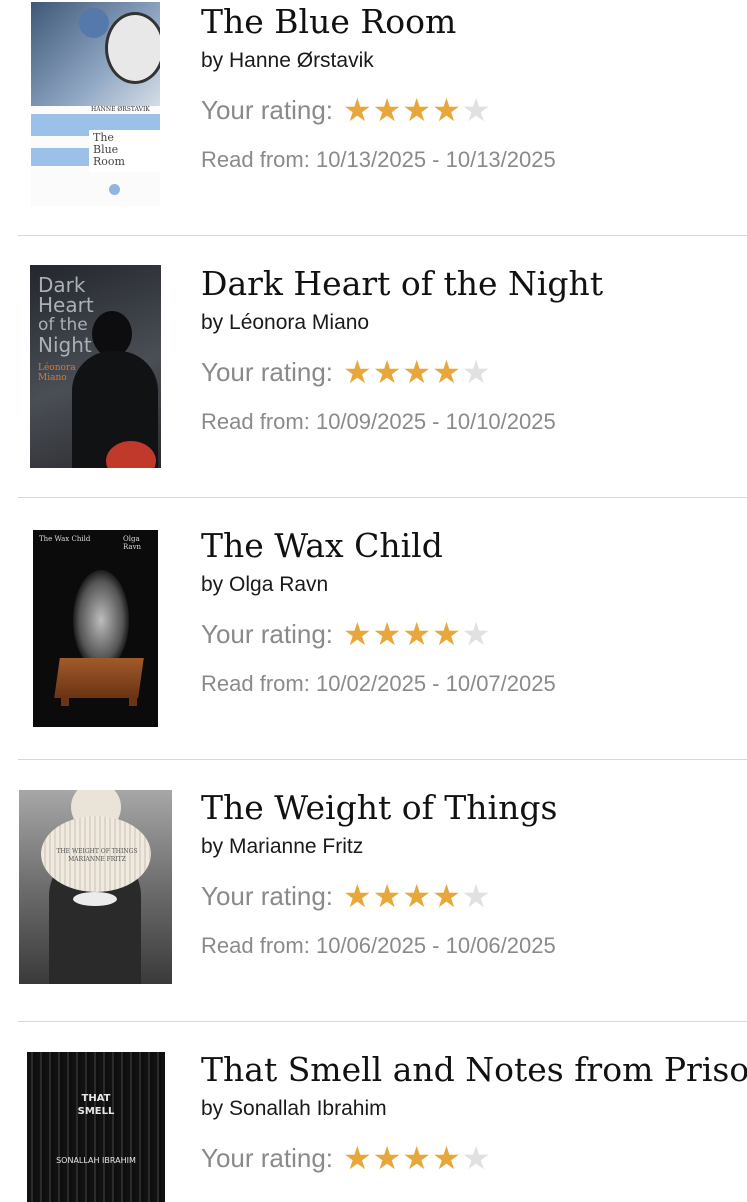  I want to click on read-range: 10/09/2025 - 10/10/2025, so click(435, 421).